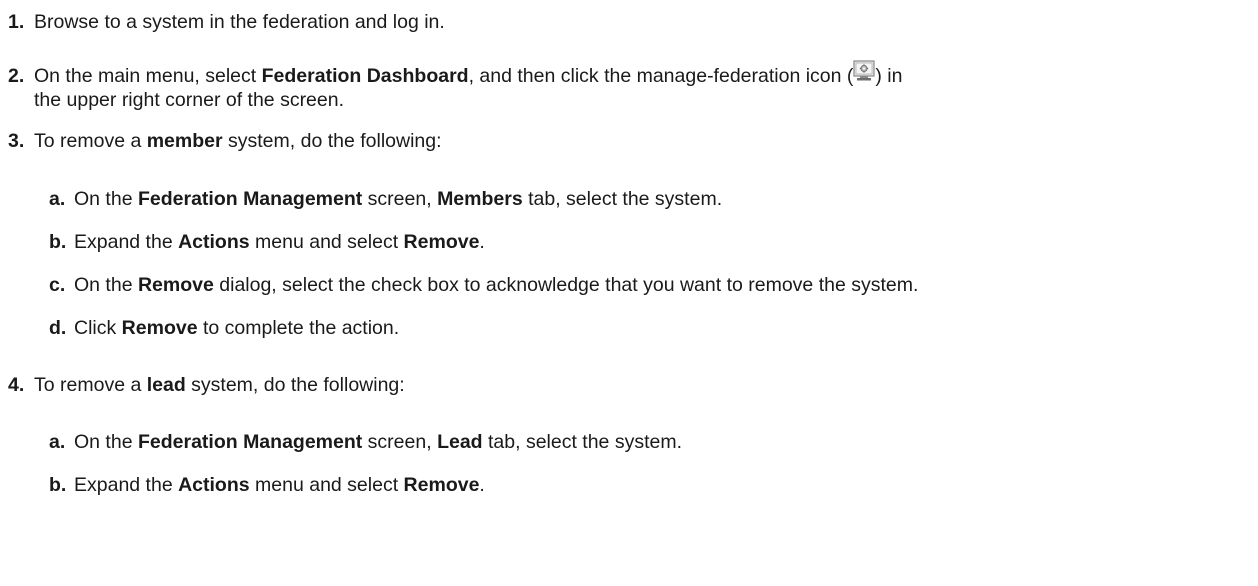 The width and height of the screenshot is (1258, 586). I want to click on step-3b-part1: Expand the, so click(126, 242).